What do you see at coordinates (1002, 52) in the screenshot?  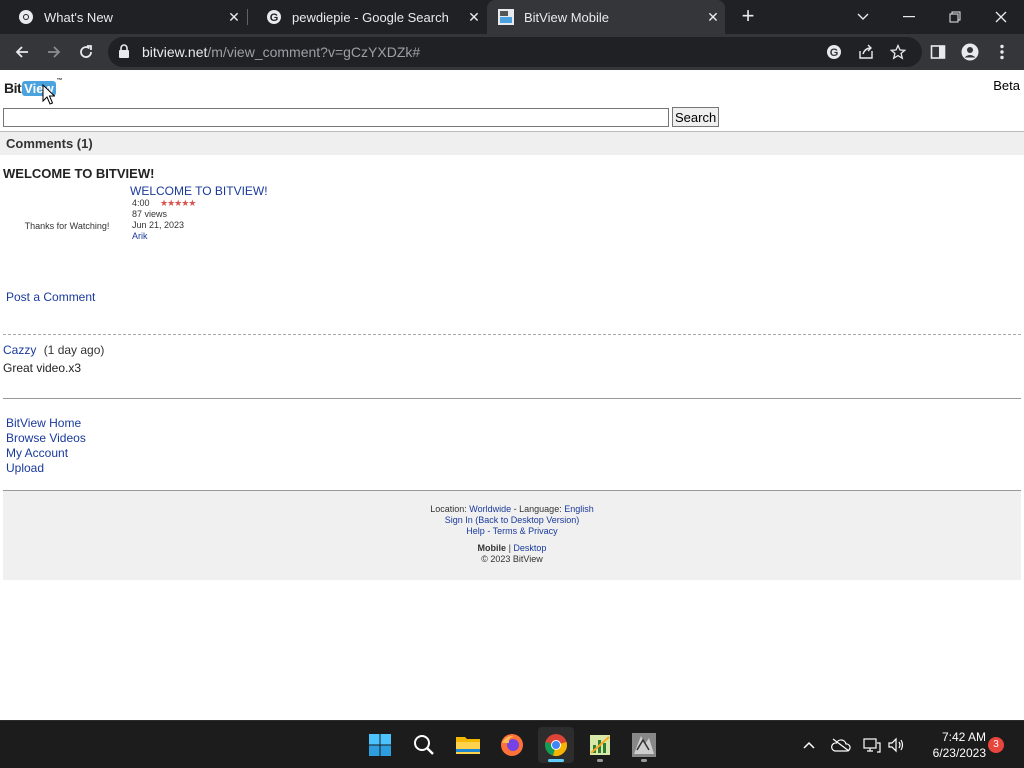 I see `menu-kebab-icon` at bounding box center [1002, 52].